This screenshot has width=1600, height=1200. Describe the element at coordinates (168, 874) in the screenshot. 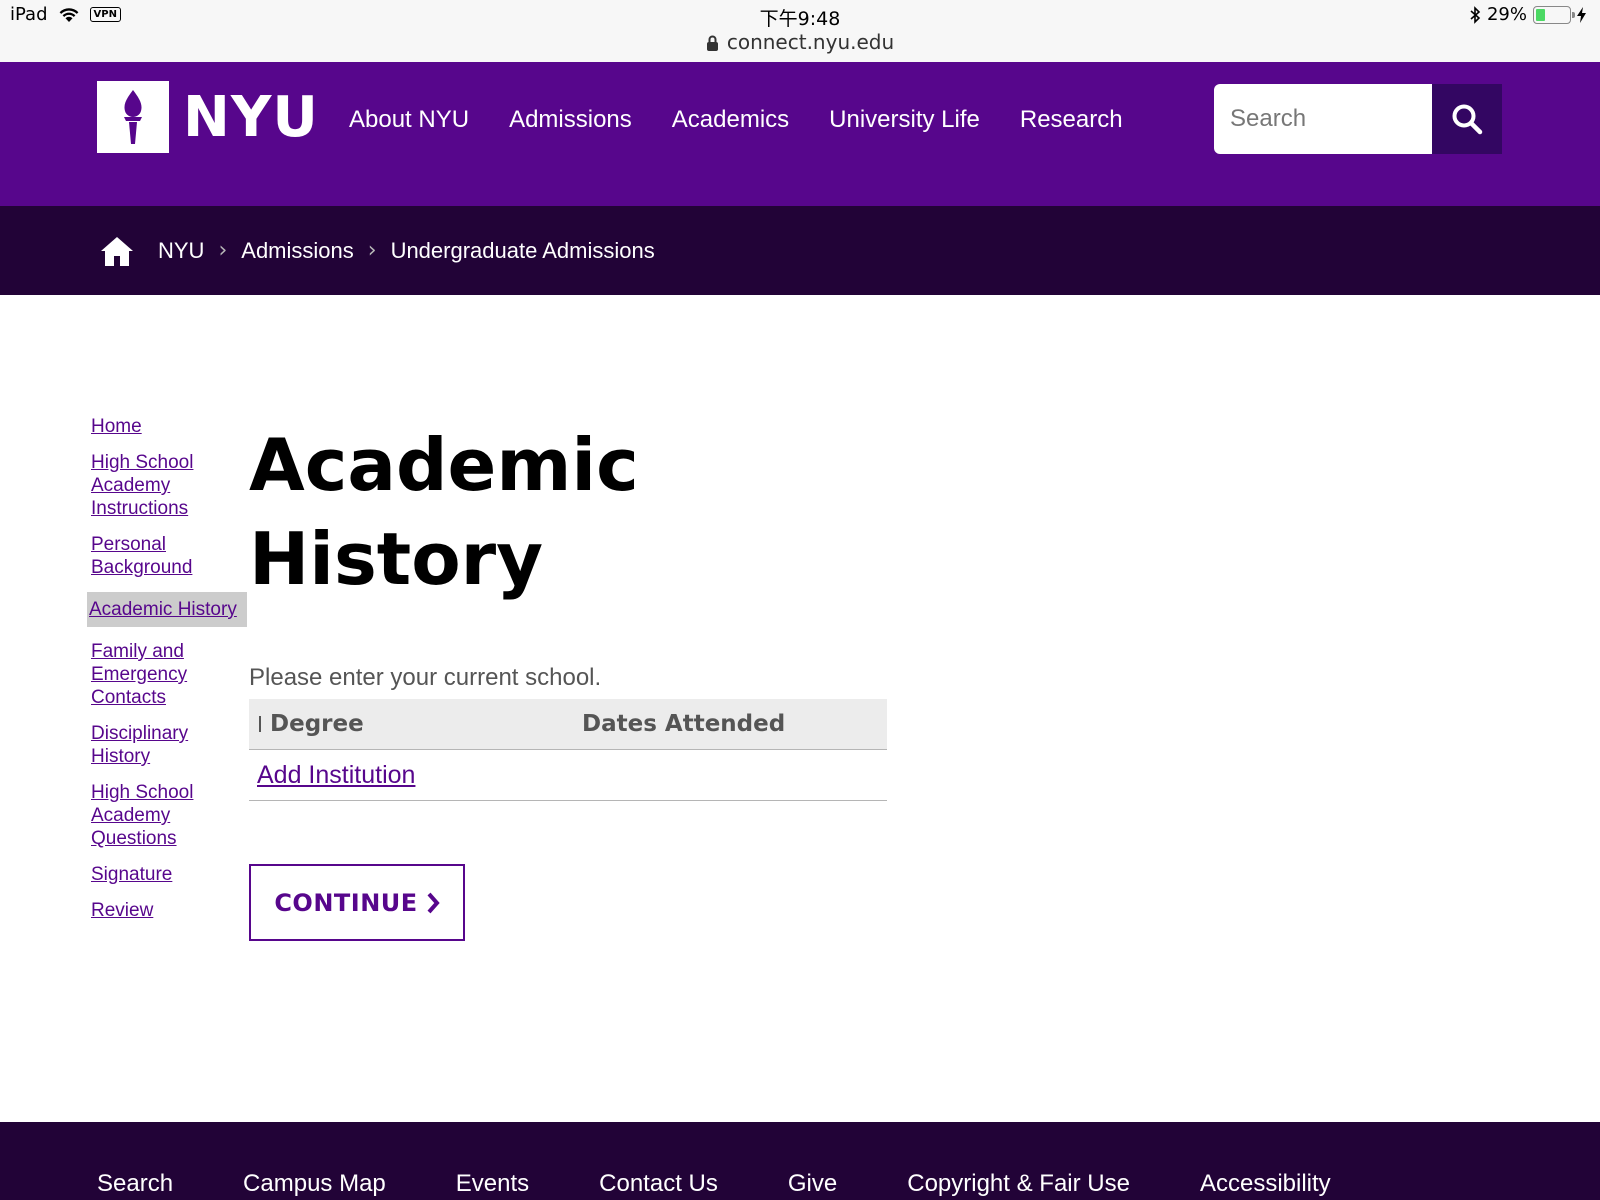

I see `sidebar-item-signature: Signature` at that location.